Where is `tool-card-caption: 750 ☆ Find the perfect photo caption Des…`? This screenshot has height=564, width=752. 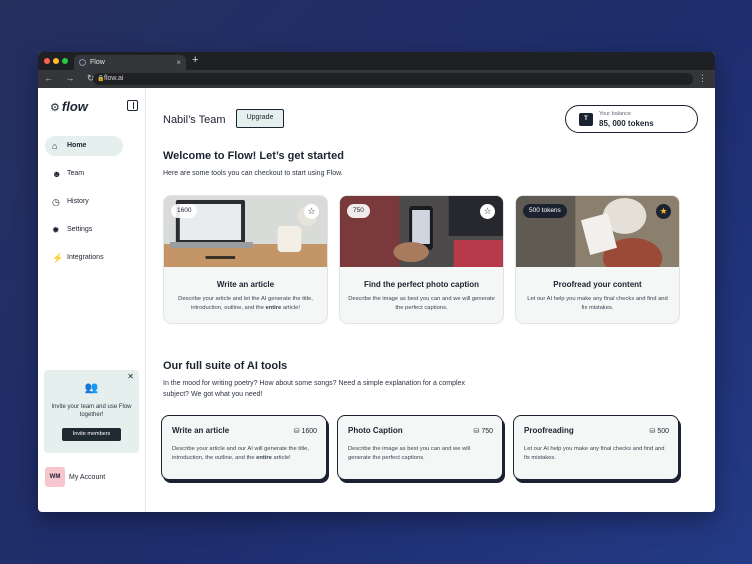 tool-card-caption: 750 ☆ Find the perfect photo caption Des… is located at coordinates (421, 259).